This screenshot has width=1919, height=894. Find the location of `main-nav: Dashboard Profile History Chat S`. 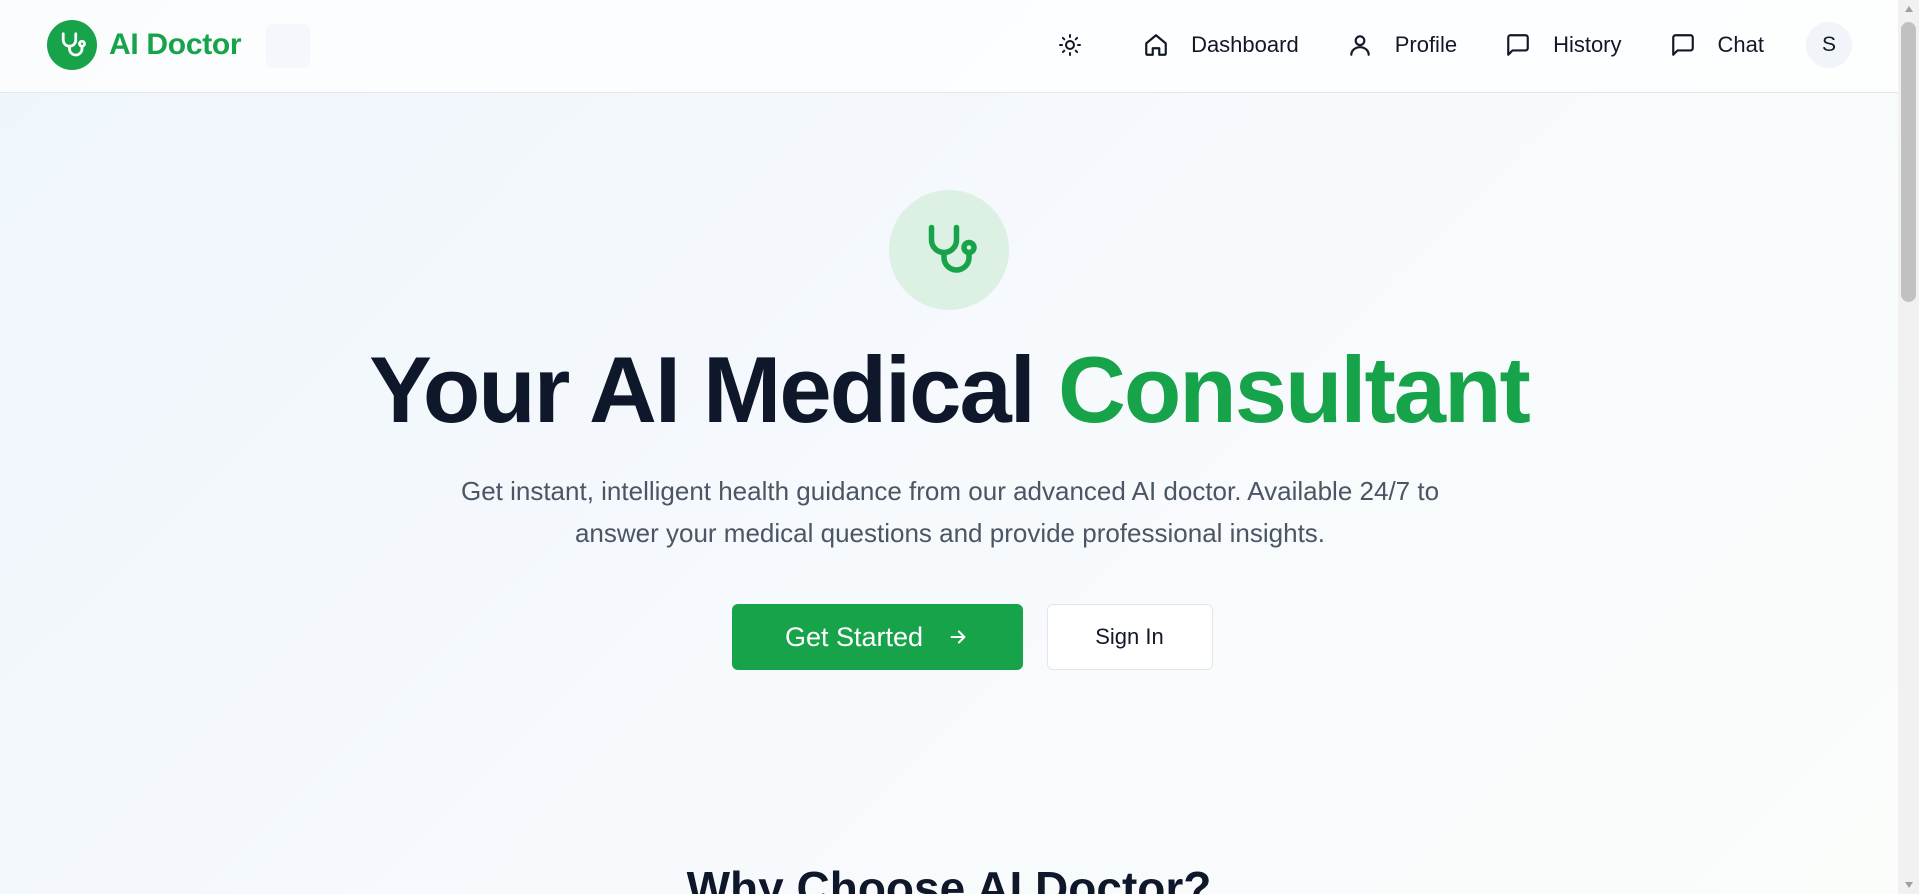

main-nav: Dashboard Profile History Chat S is located at coordinates (1449, 45).